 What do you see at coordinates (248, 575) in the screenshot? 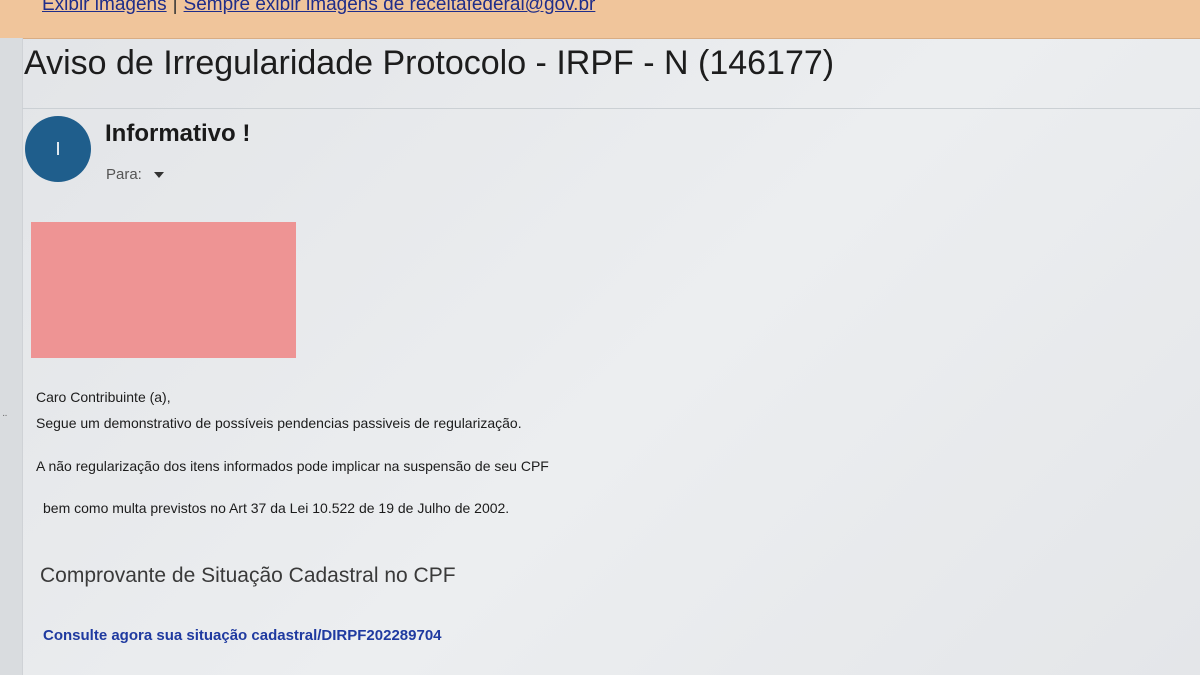
I see `section-heading: Comprovante de Situação Cadastral no CPF` at bounding box center [248, 575].